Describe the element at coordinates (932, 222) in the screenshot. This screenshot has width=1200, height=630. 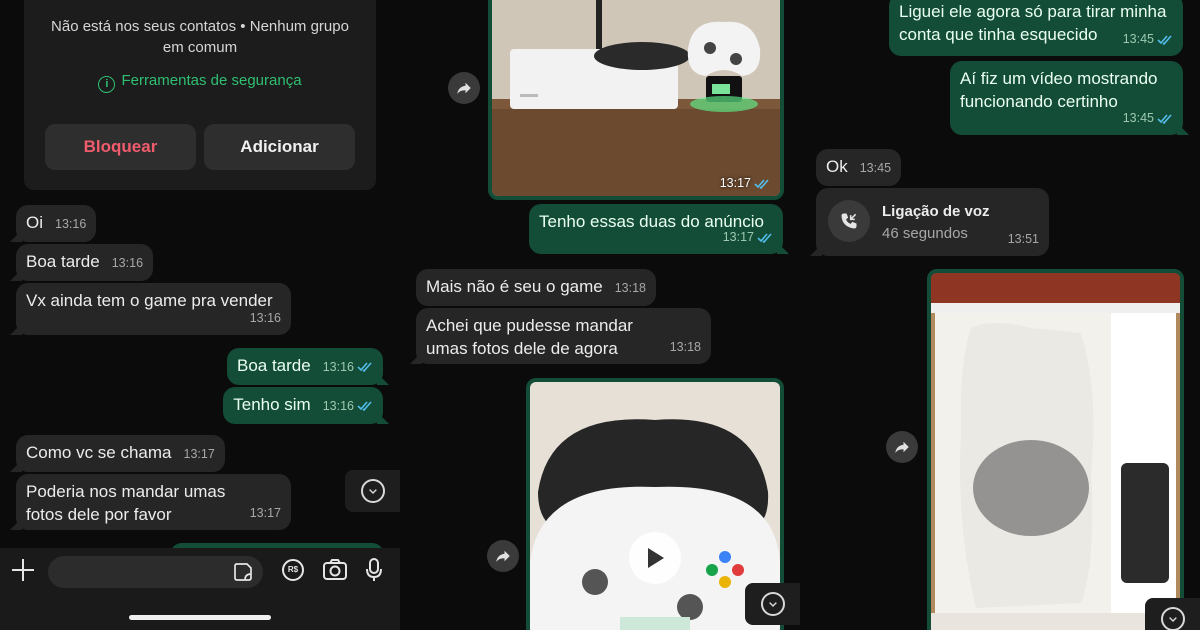
I see `voice-call-message: Ligação de voz 46 segundos 13:51` at that location.